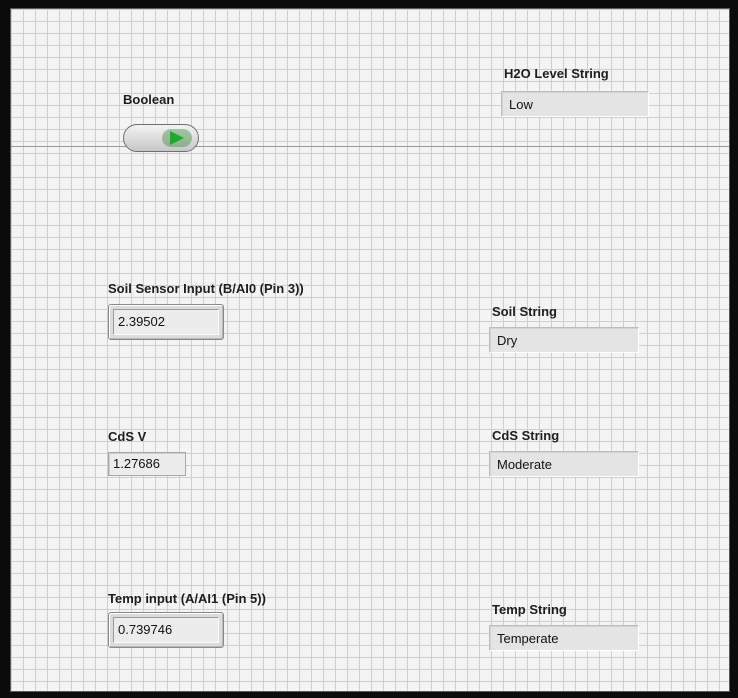  What do you see at coordinates (161, 138) in the screenshot?
I see `boolean-button` at bounding box center [161, 138].